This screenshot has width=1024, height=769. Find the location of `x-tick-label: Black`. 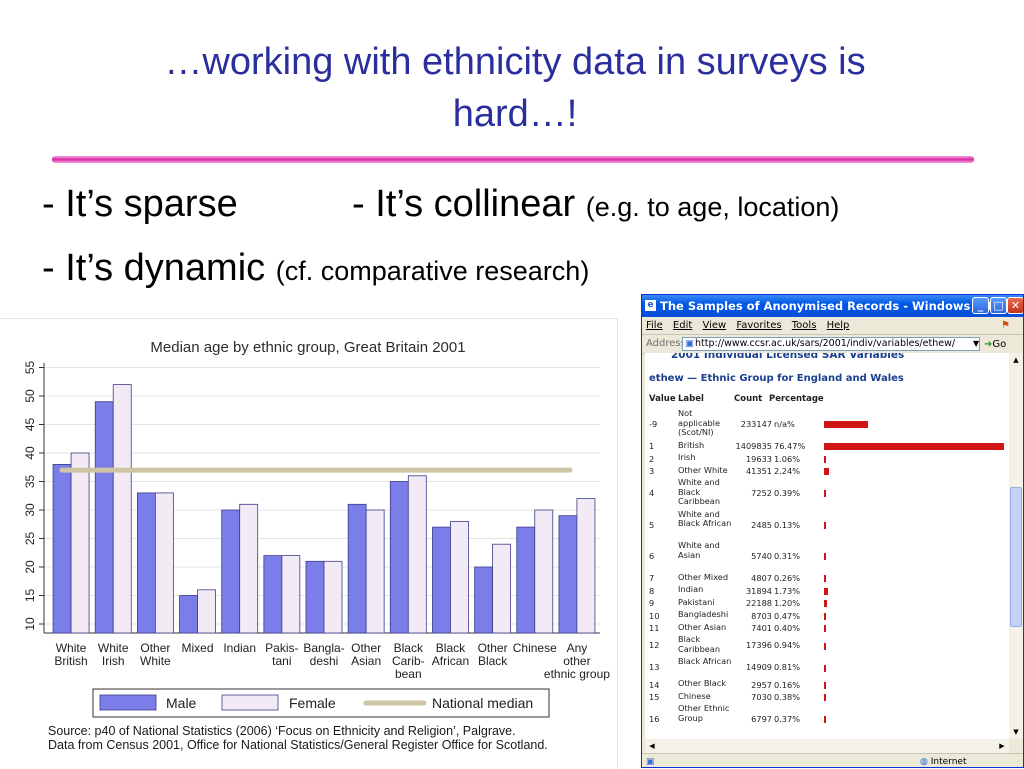

x-tick-label: Black is located at coordinates (451, 648).